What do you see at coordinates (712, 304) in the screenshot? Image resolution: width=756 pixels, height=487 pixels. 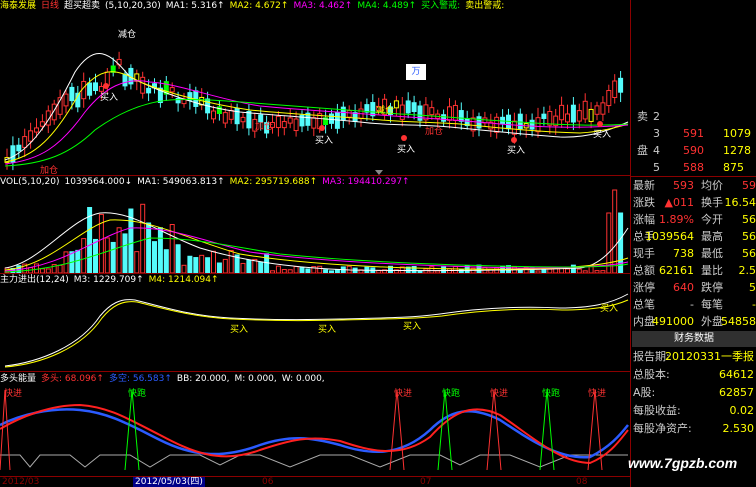 I see `quote-label: 每笔` at bounding box center [712, 304].